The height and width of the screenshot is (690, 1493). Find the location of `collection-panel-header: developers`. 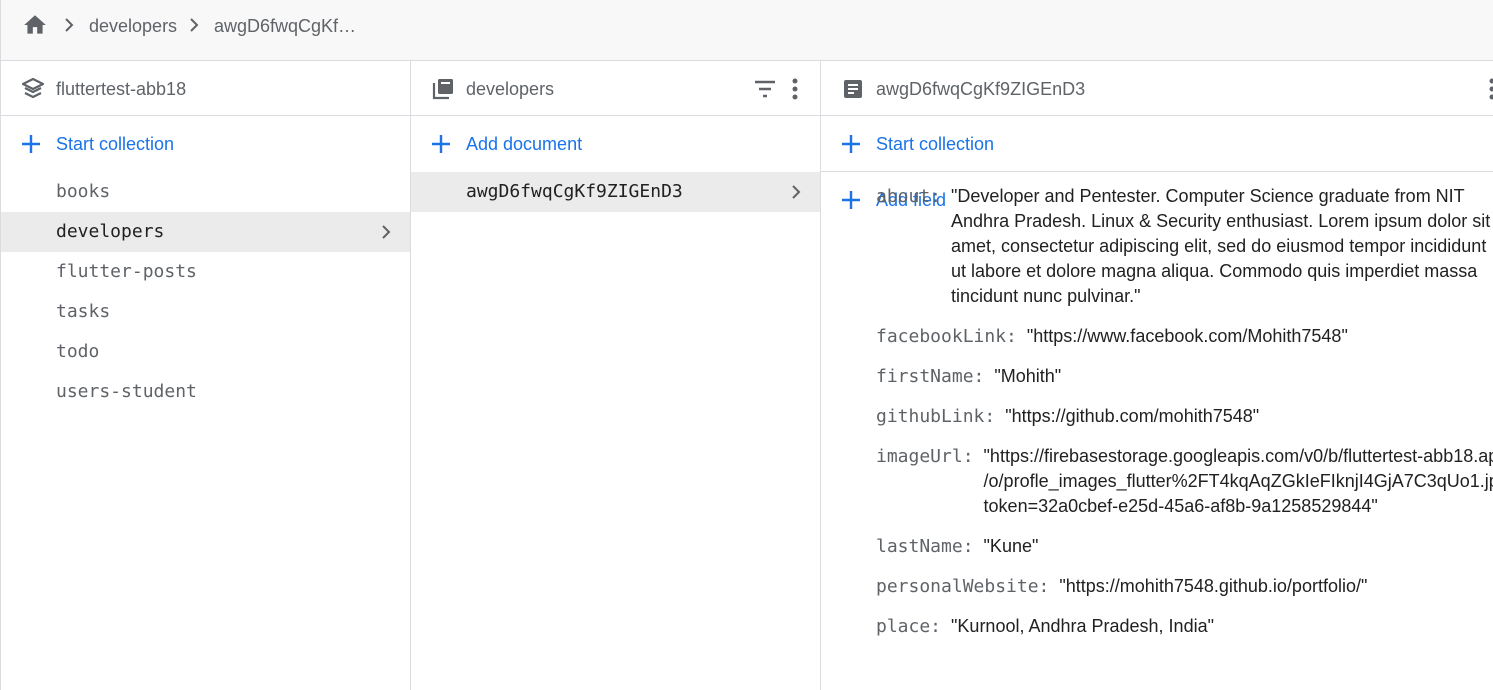

collection-panel-header: developers is located at coordinates (615, 88).